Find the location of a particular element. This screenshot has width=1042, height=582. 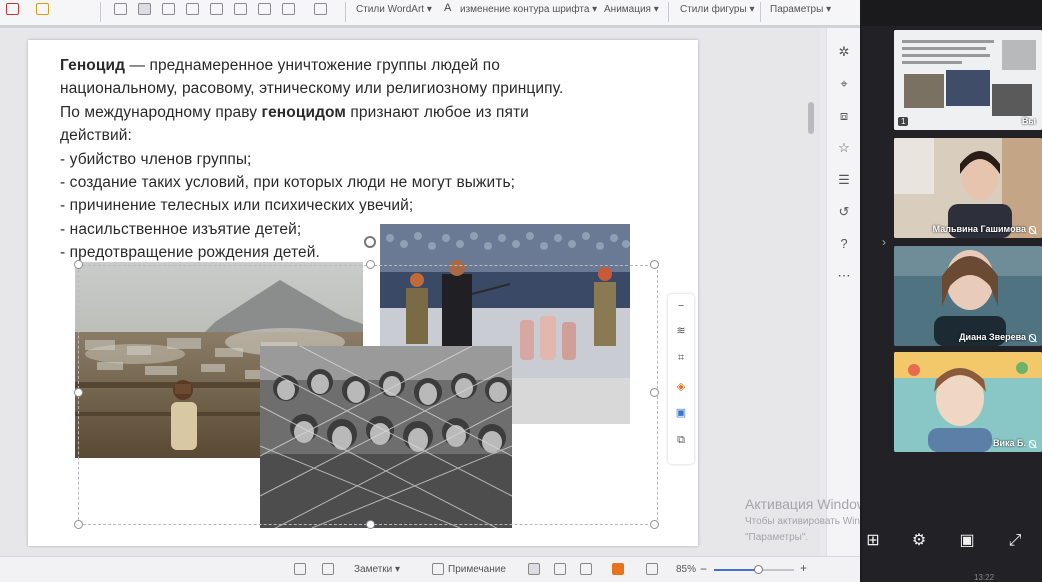

slideshow-play-icon is located at coordinates (618, 569).